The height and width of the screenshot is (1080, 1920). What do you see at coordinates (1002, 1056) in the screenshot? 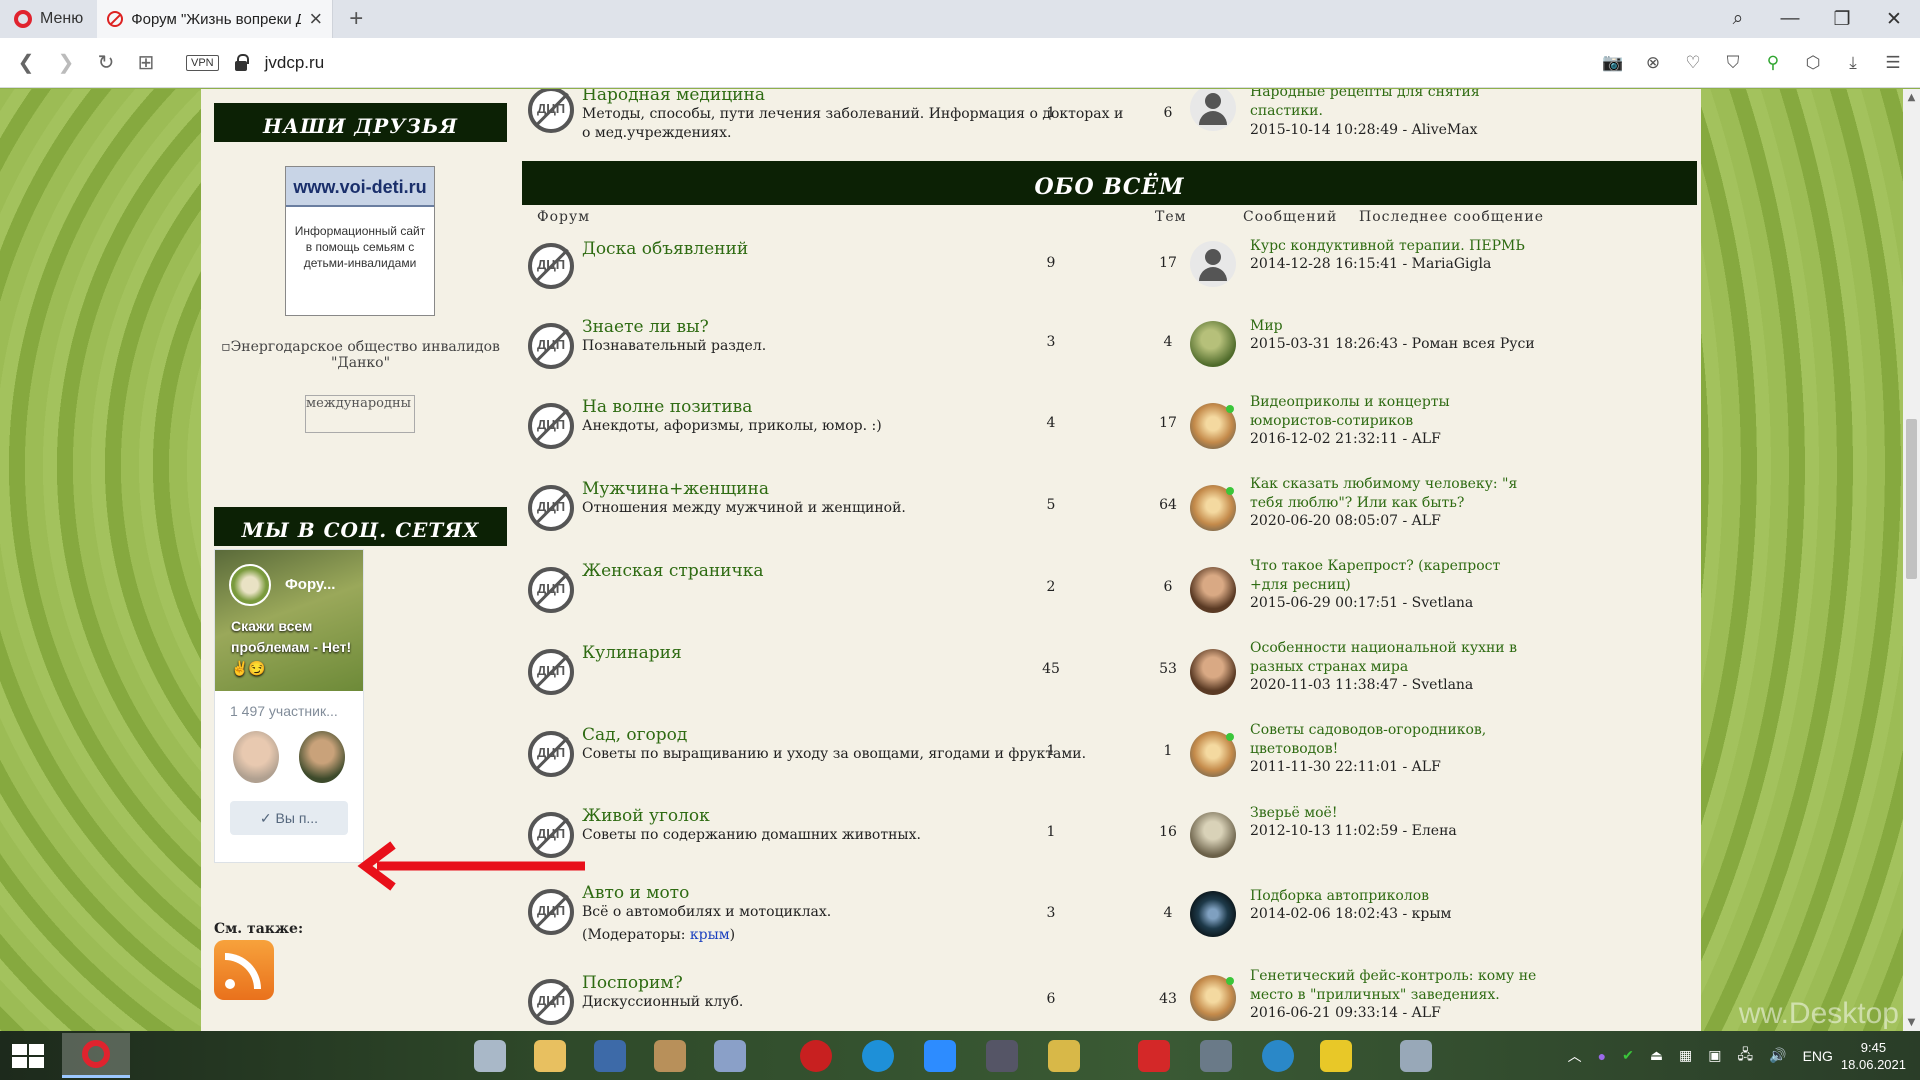
I see `taskbar-gauge-icon` at bounding box center [1002, 1056].